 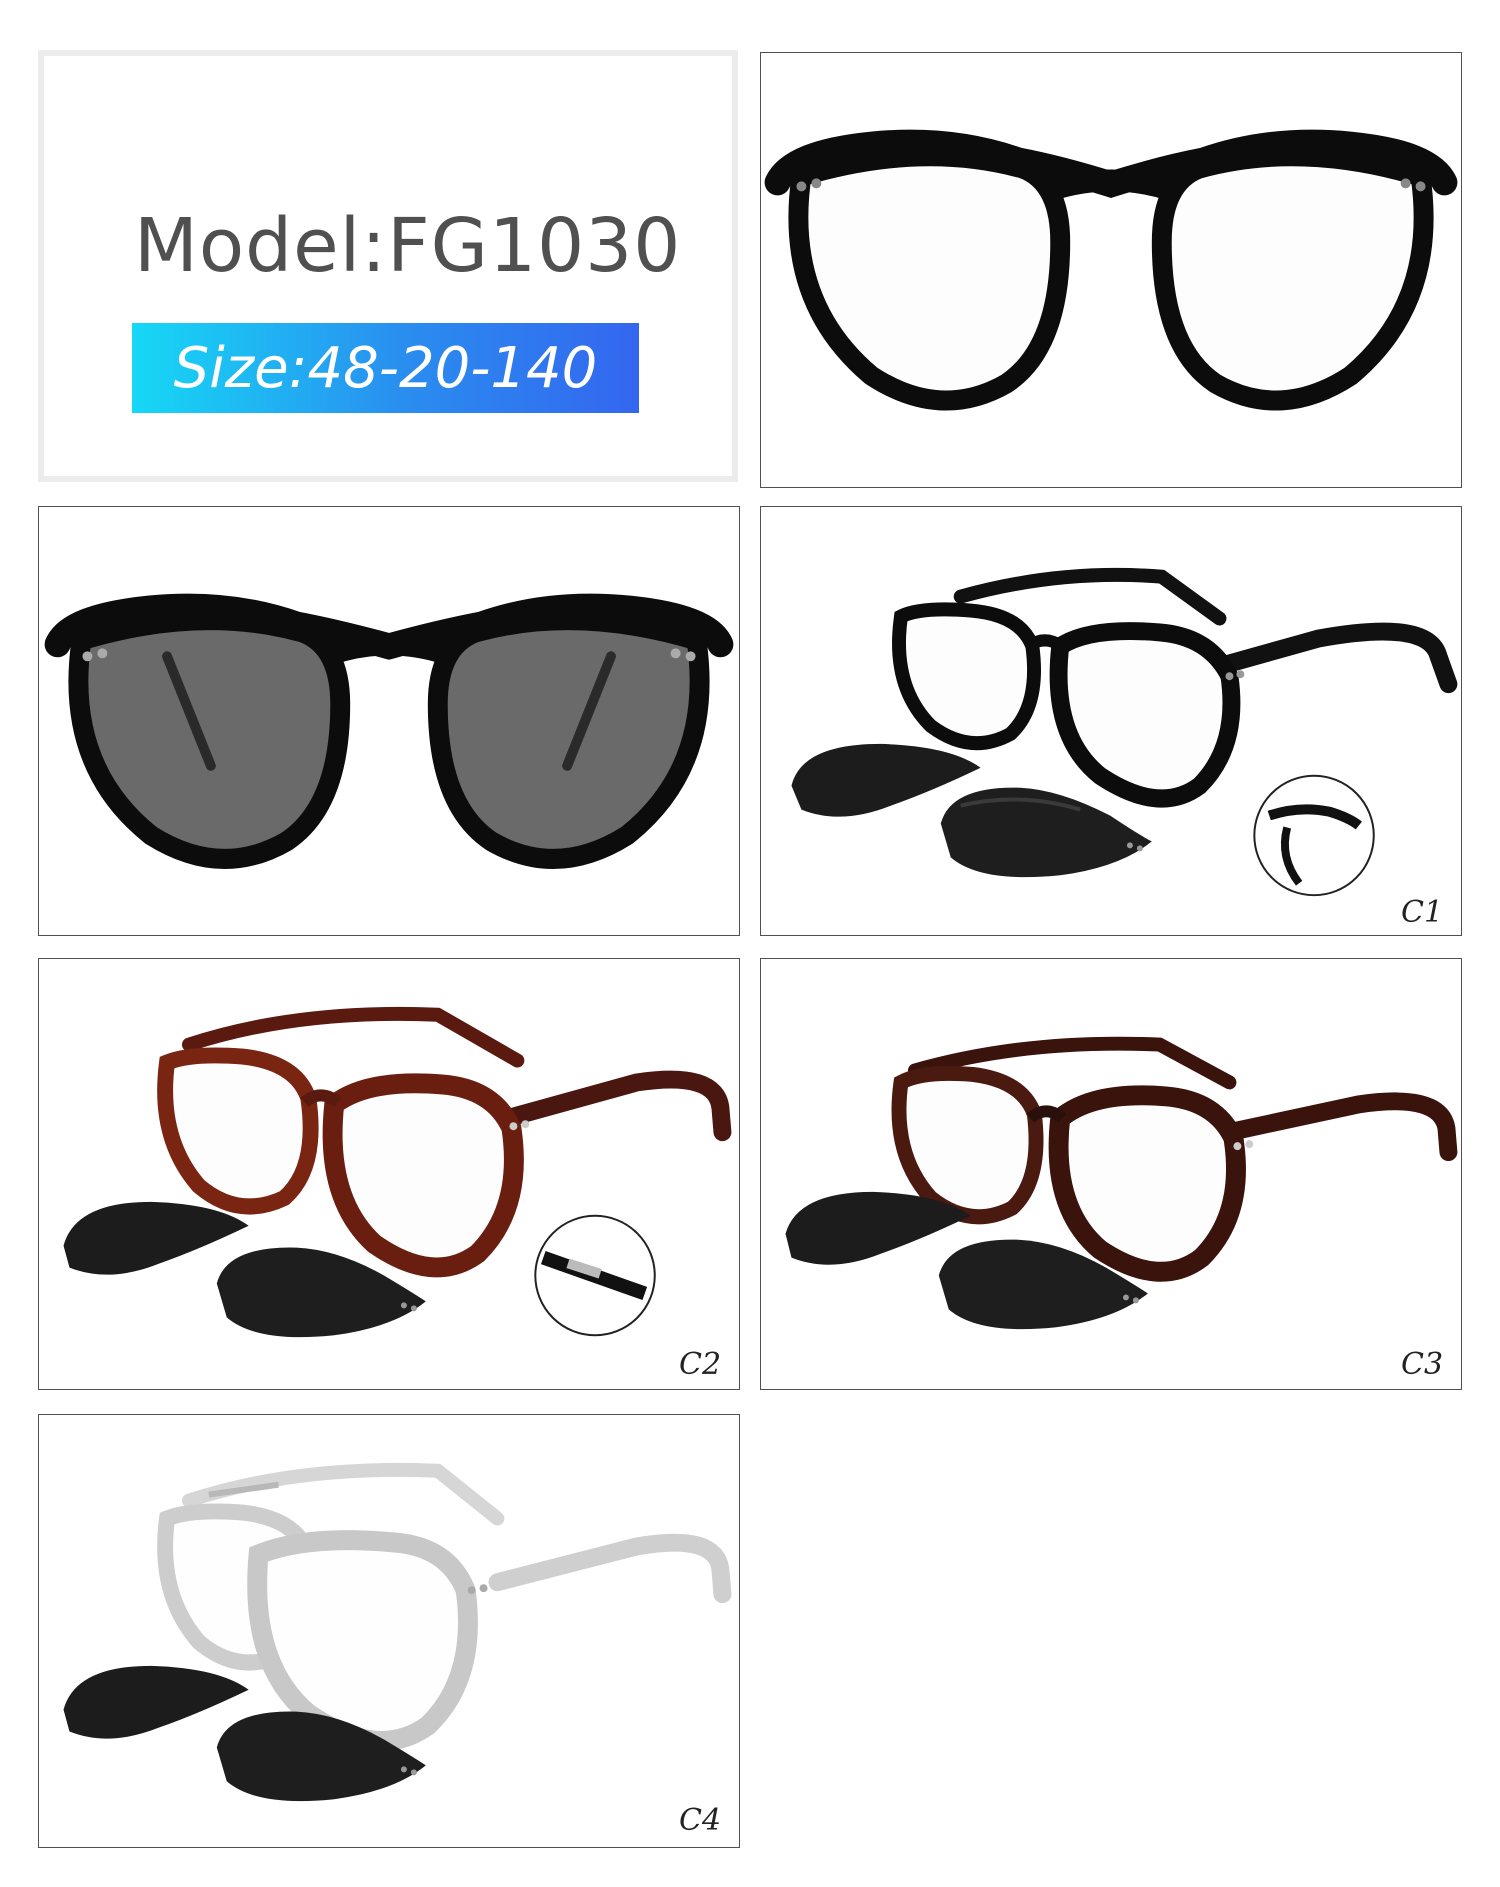 What do you see at coordinates (1422, 1364) in the screenshot?
I see `c3-label: C3` at bounding box center [1422, 1364].